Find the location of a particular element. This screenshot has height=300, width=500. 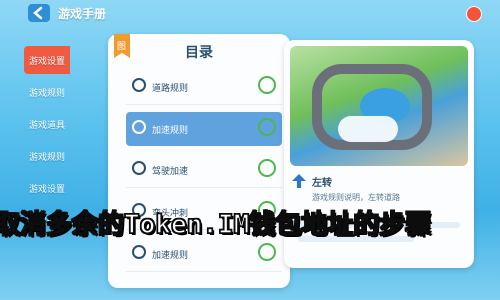

menu-item: 驾驶加速 is located at coordinates (204, 170).